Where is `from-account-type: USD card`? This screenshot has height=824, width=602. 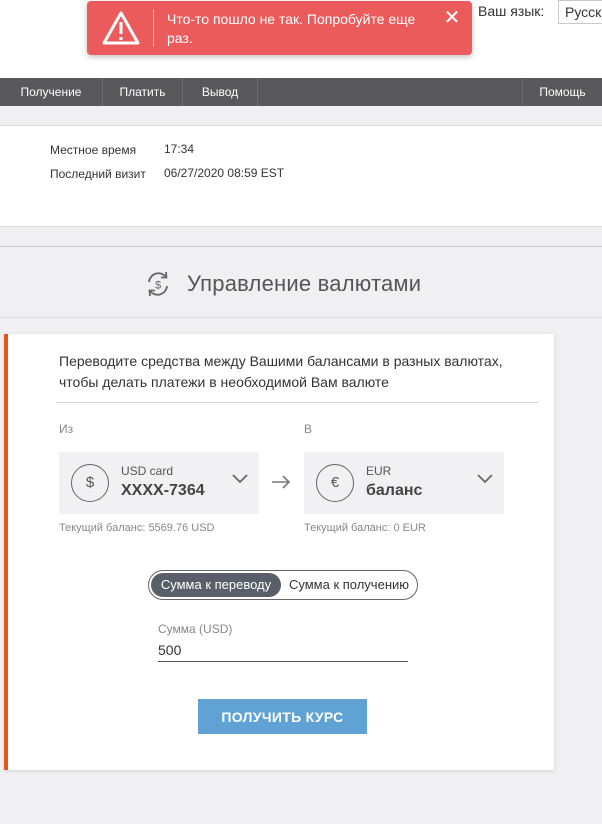 from-account-type: USD card is located at coordinates (147, 471).